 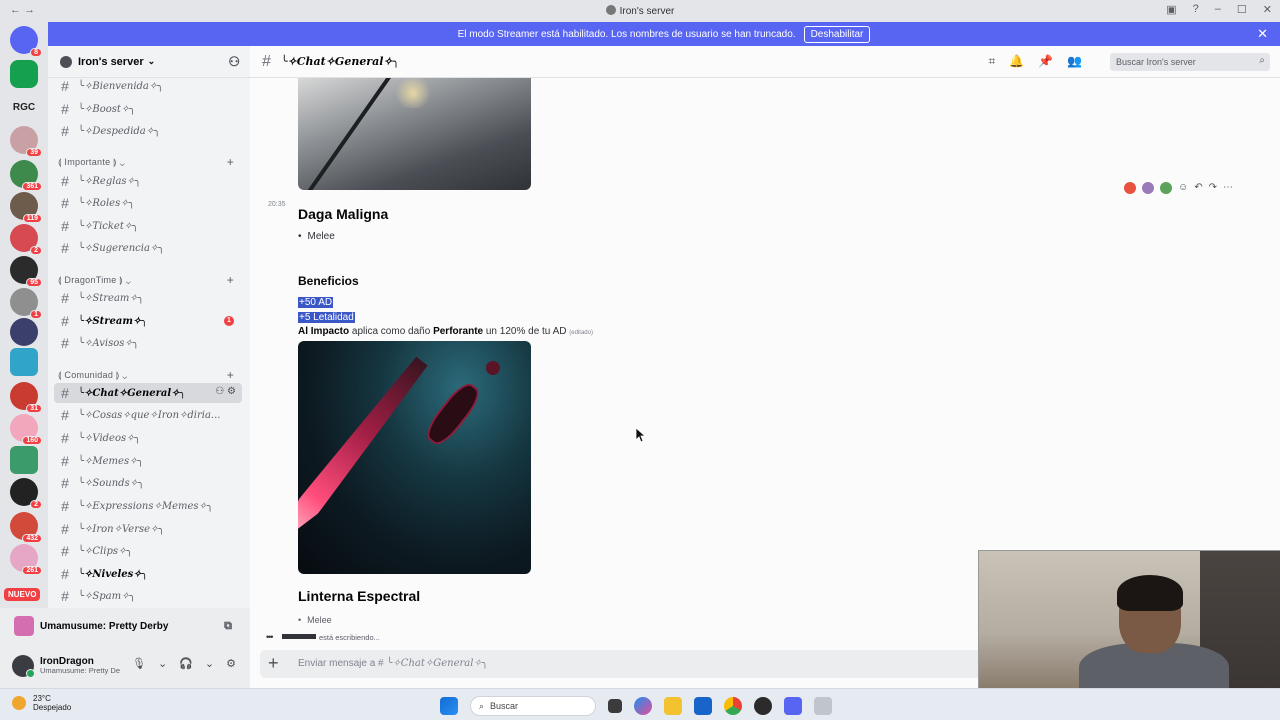 What do you see at coordinates (1045, 61) in the screenshot?
I see `pin-icon: 📌` at bounding box center [1045, 61].